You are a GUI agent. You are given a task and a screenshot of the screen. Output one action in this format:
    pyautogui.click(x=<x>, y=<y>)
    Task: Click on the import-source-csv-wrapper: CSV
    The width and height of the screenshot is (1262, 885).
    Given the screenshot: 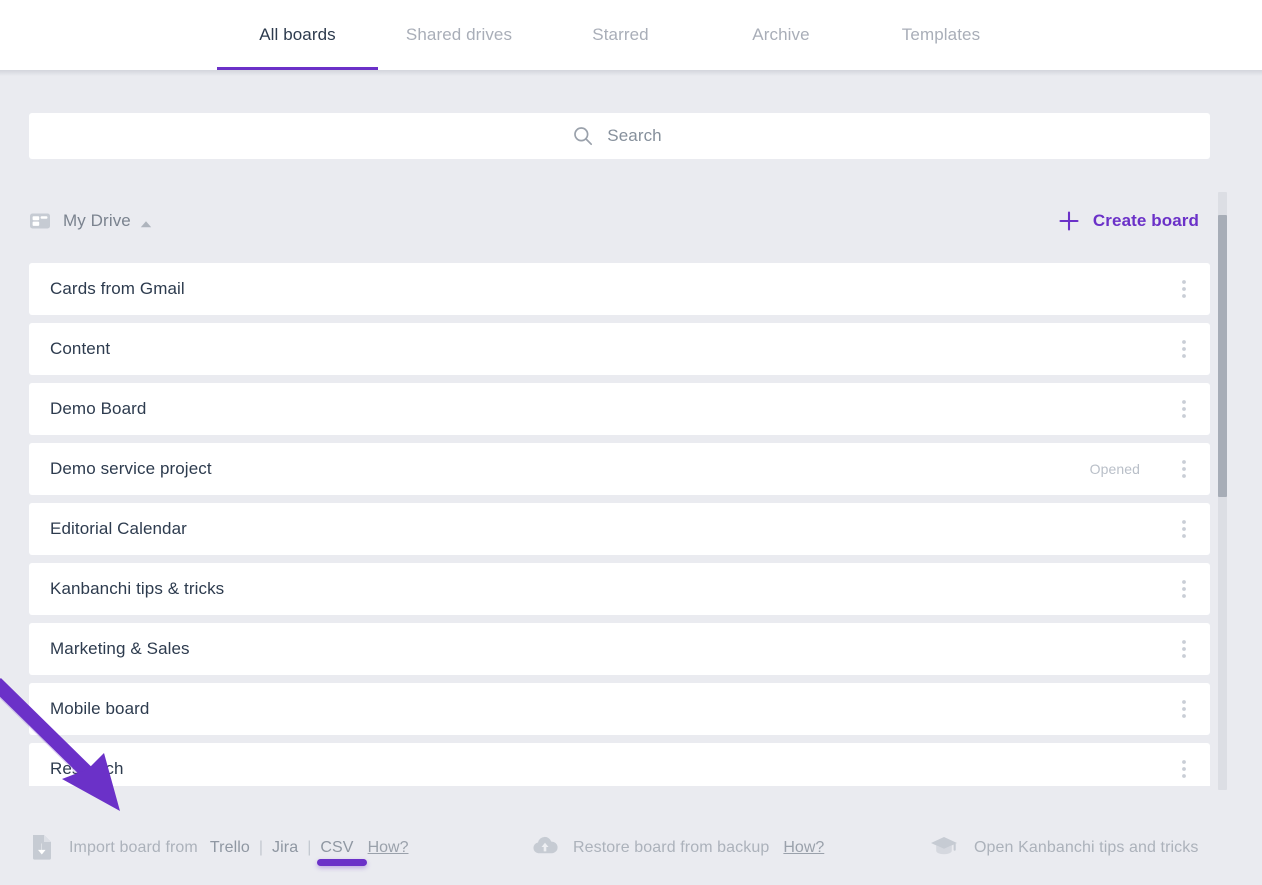 What is the action you would take?
    pyautogui.click(x=342, y=852)
    